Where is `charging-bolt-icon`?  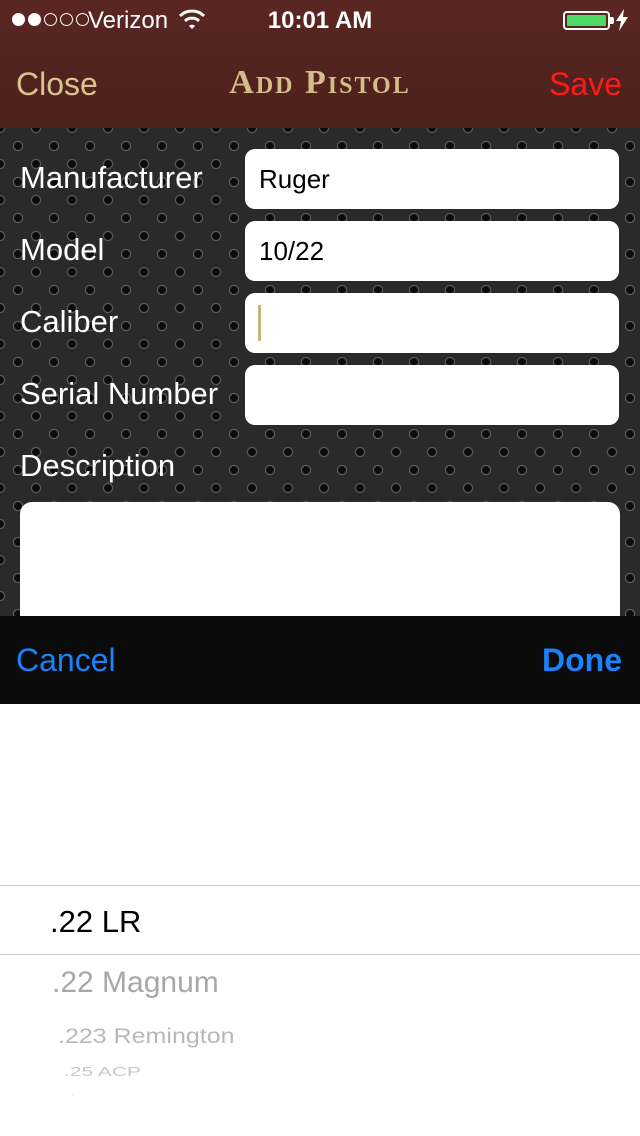
charging-bolt-icon is located at coordinates (622, 20).